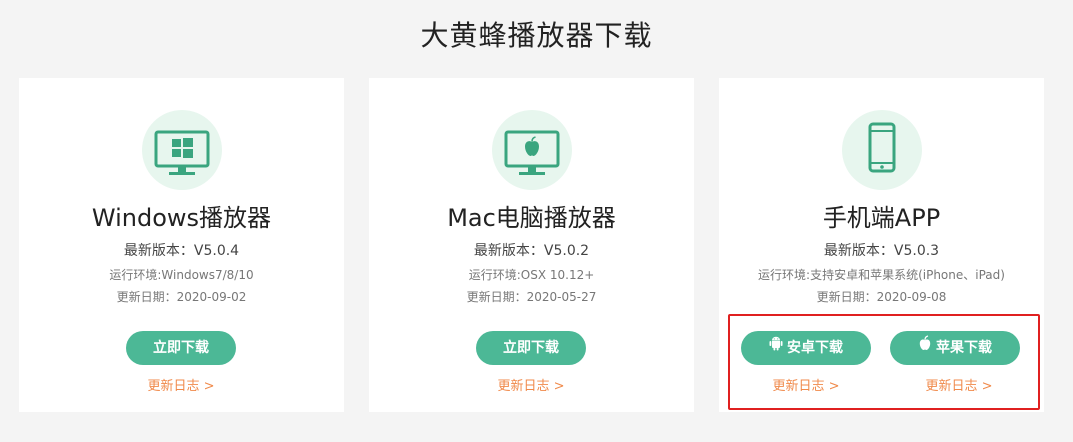  I want to click on apple-monitor-icon, so click(531, 150).